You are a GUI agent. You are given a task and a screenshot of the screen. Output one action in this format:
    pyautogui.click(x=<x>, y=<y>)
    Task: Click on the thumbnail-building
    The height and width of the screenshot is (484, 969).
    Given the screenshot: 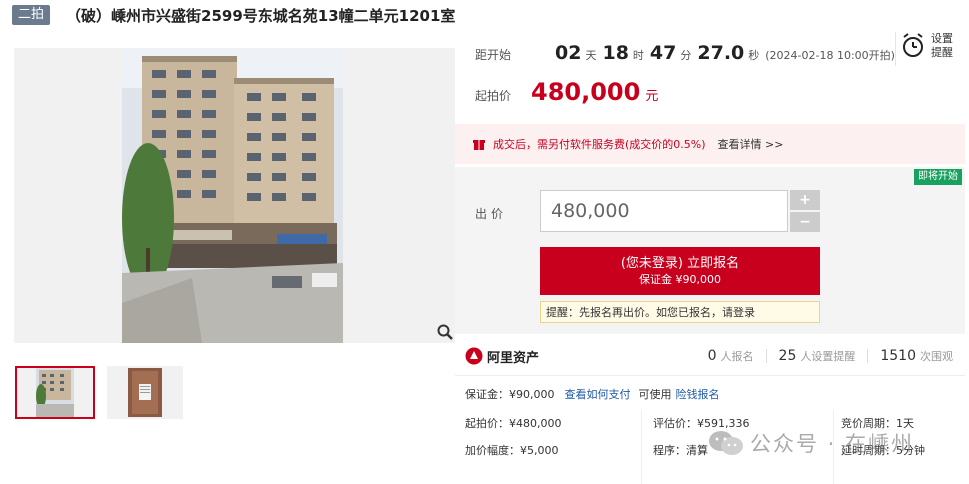 What is the action you would take?
    pyautogui.click(x=55, y=392)
    